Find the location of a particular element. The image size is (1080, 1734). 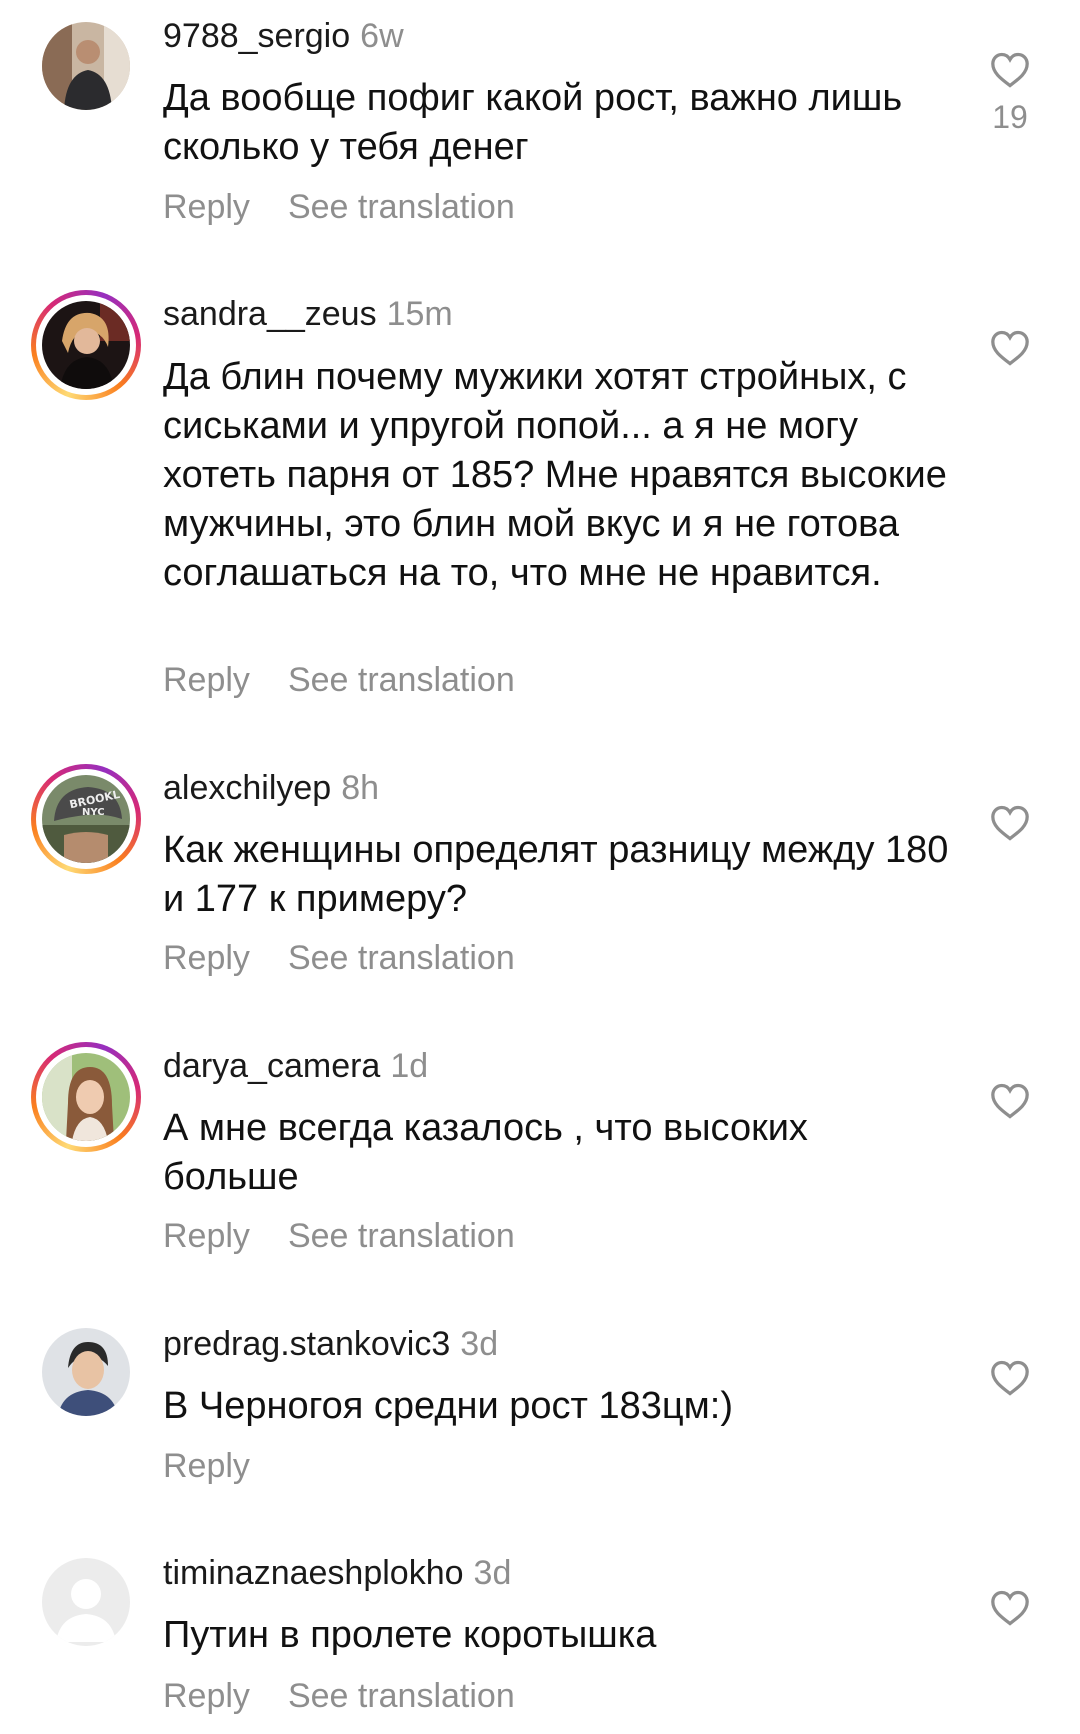

comment-time: 6w is located at coordinates (382, 36).